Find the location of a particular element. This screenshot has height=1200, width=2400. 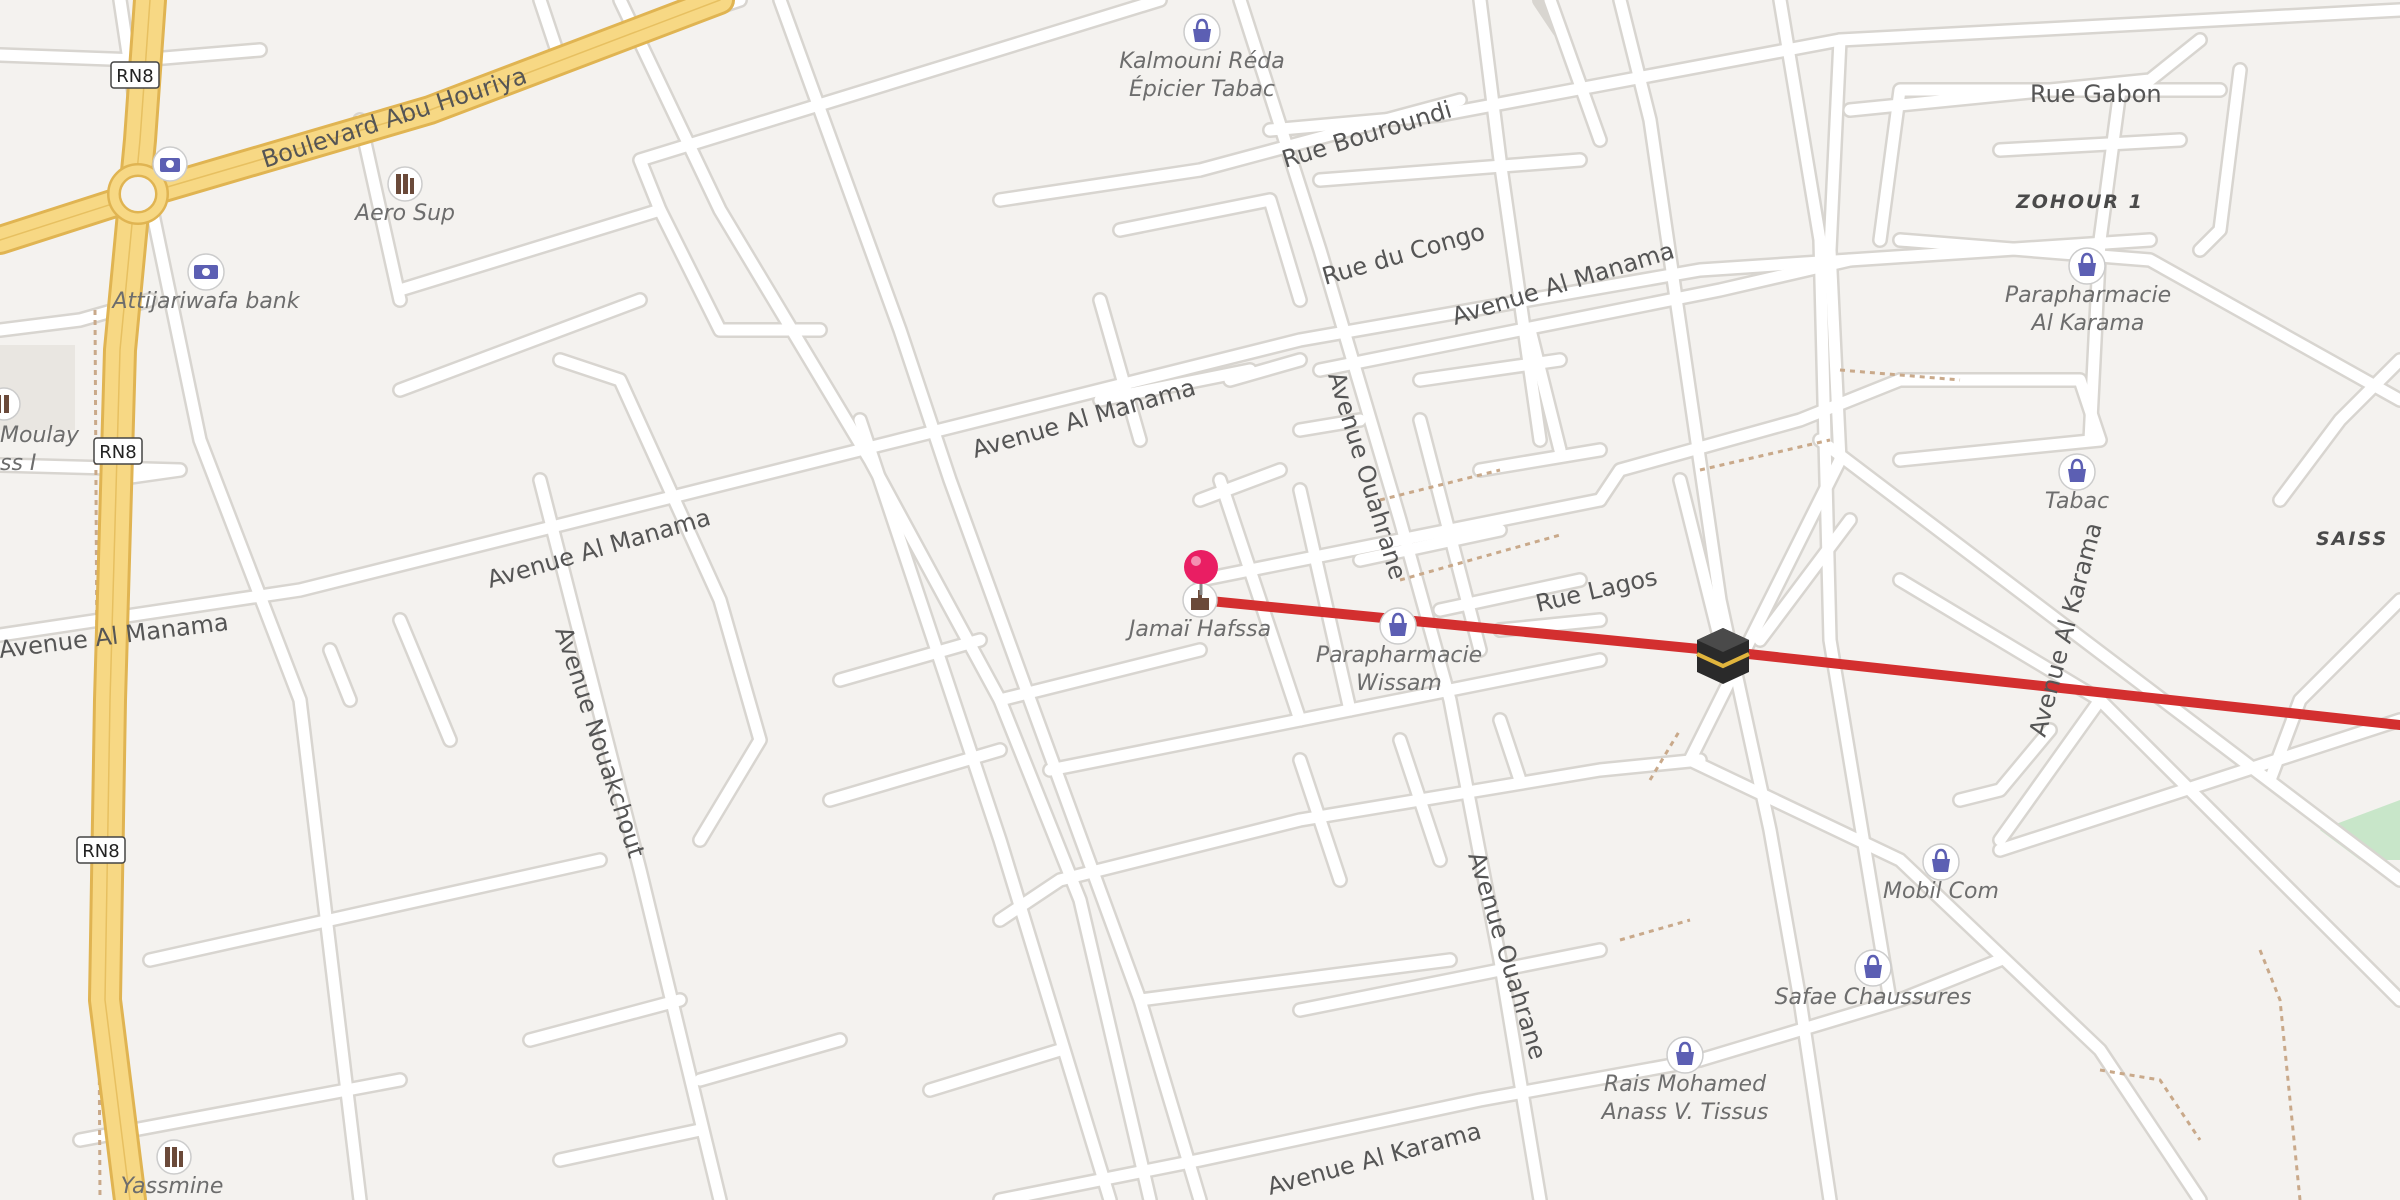

poi-label: Rais Mohamed is located at coordinates (1685, 1084).